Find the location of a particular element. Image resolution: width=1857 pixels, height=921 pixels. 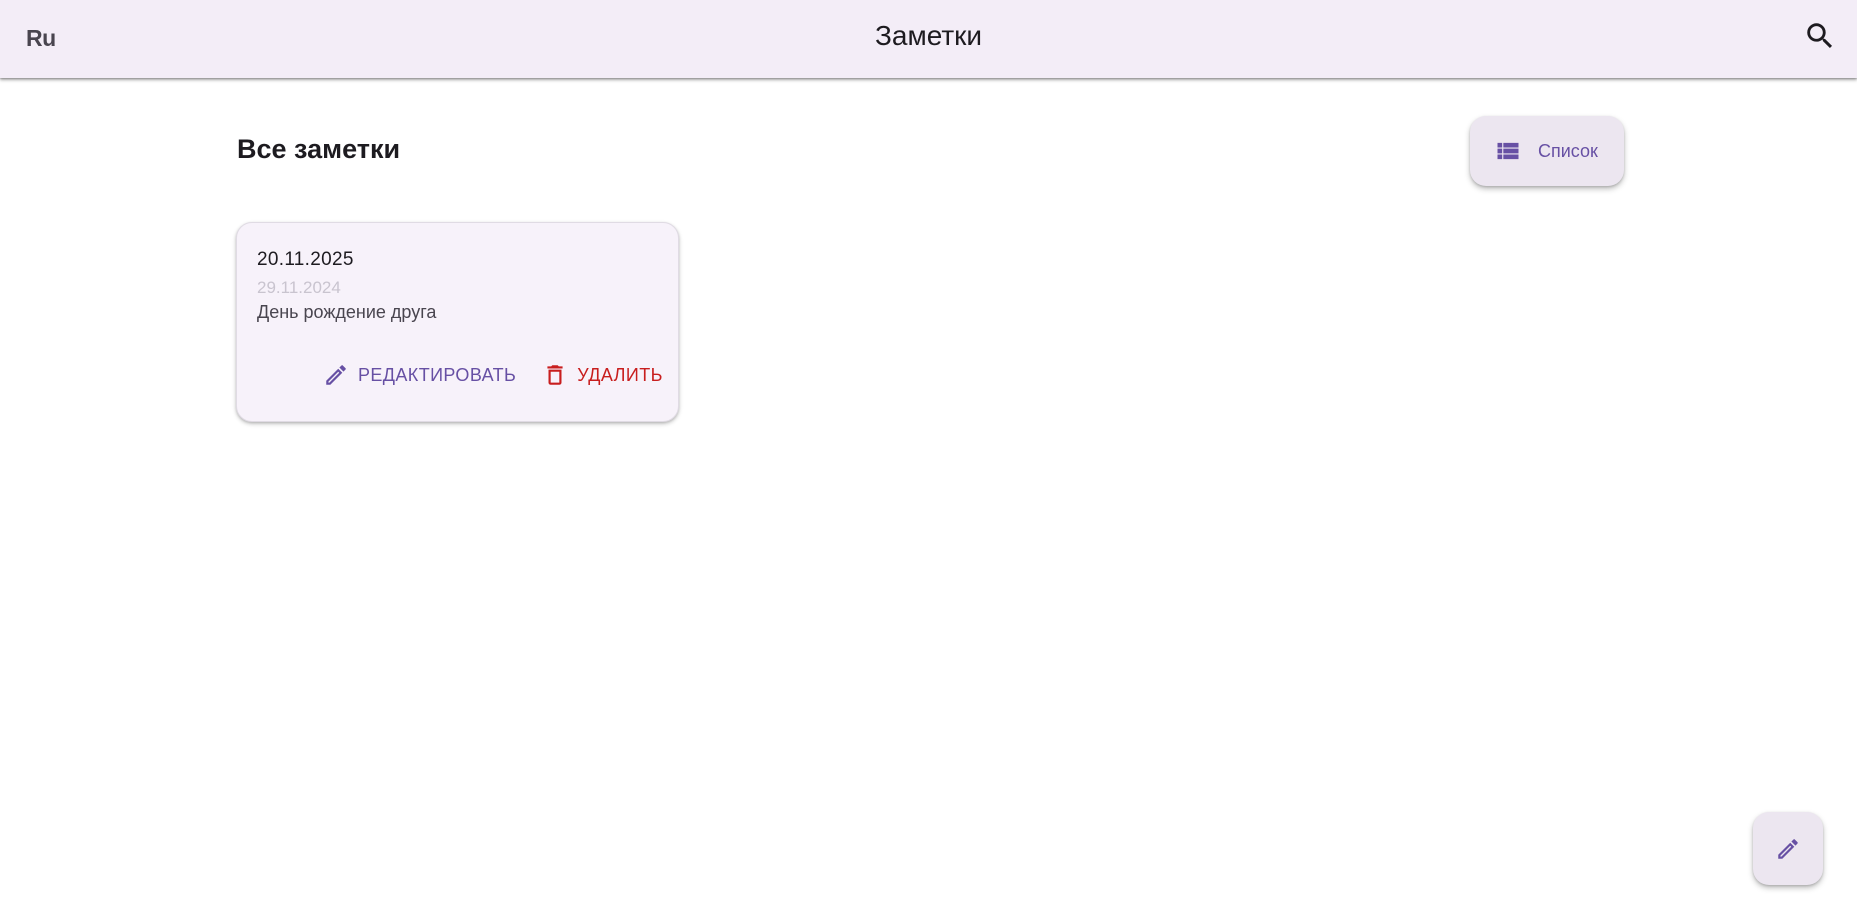

view-toggle-button: Список is located at coordinates (1547, 151).